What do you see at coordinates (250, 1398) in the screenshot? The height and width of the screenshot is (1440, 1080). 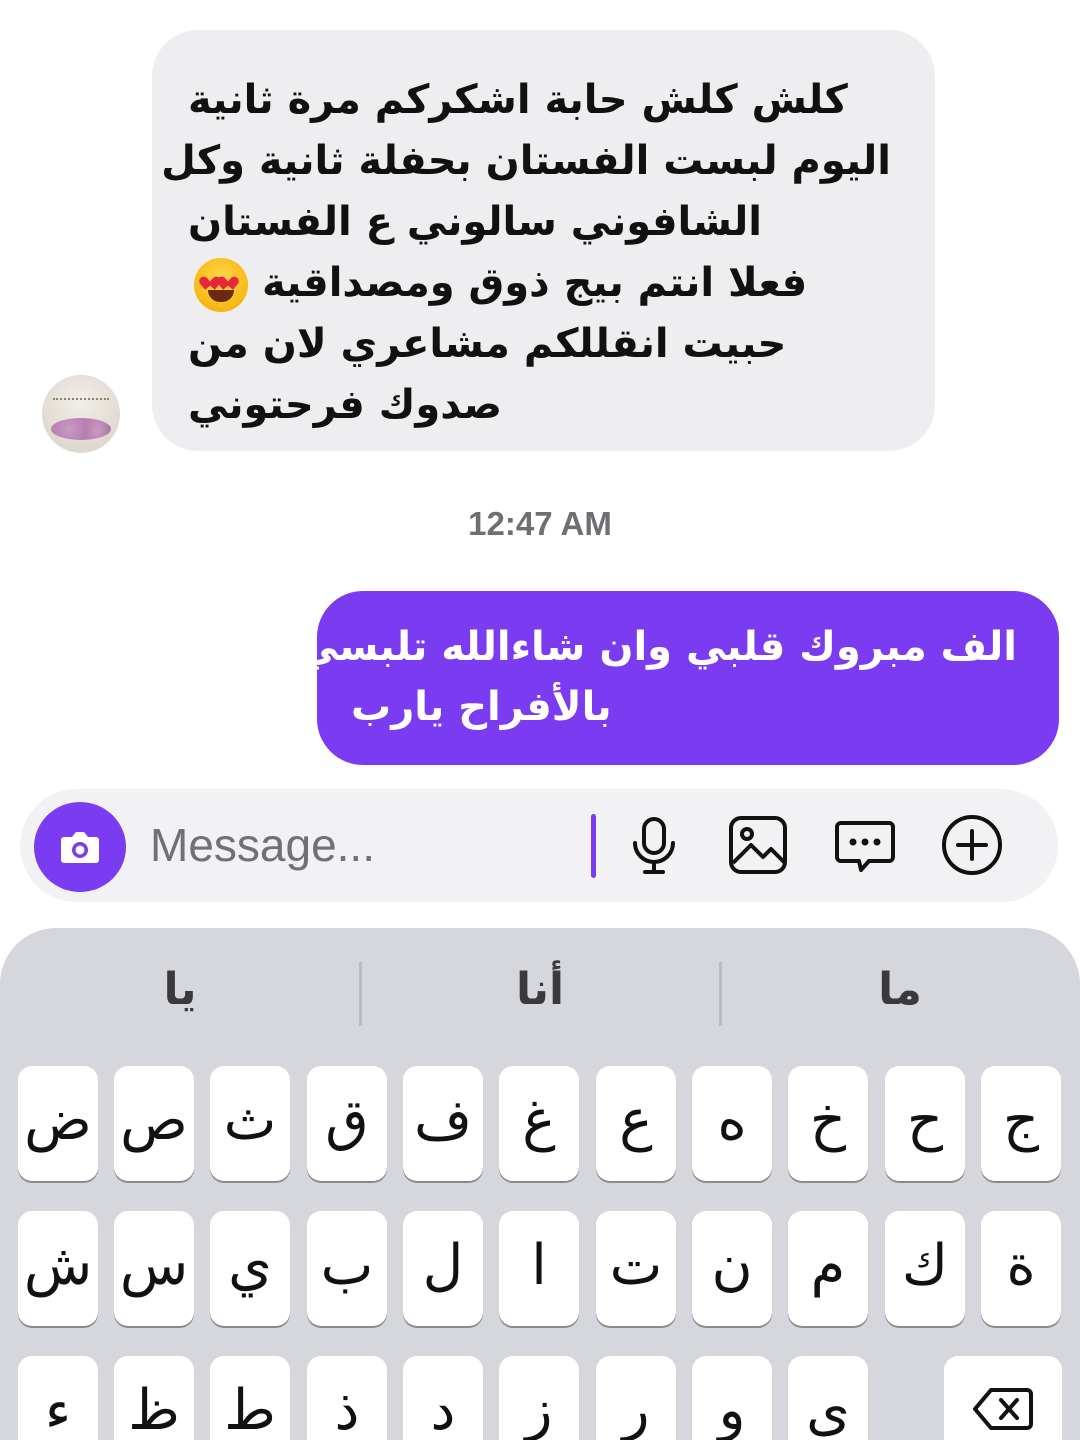 I see `key: ط` at bounding box center [250, 1398].